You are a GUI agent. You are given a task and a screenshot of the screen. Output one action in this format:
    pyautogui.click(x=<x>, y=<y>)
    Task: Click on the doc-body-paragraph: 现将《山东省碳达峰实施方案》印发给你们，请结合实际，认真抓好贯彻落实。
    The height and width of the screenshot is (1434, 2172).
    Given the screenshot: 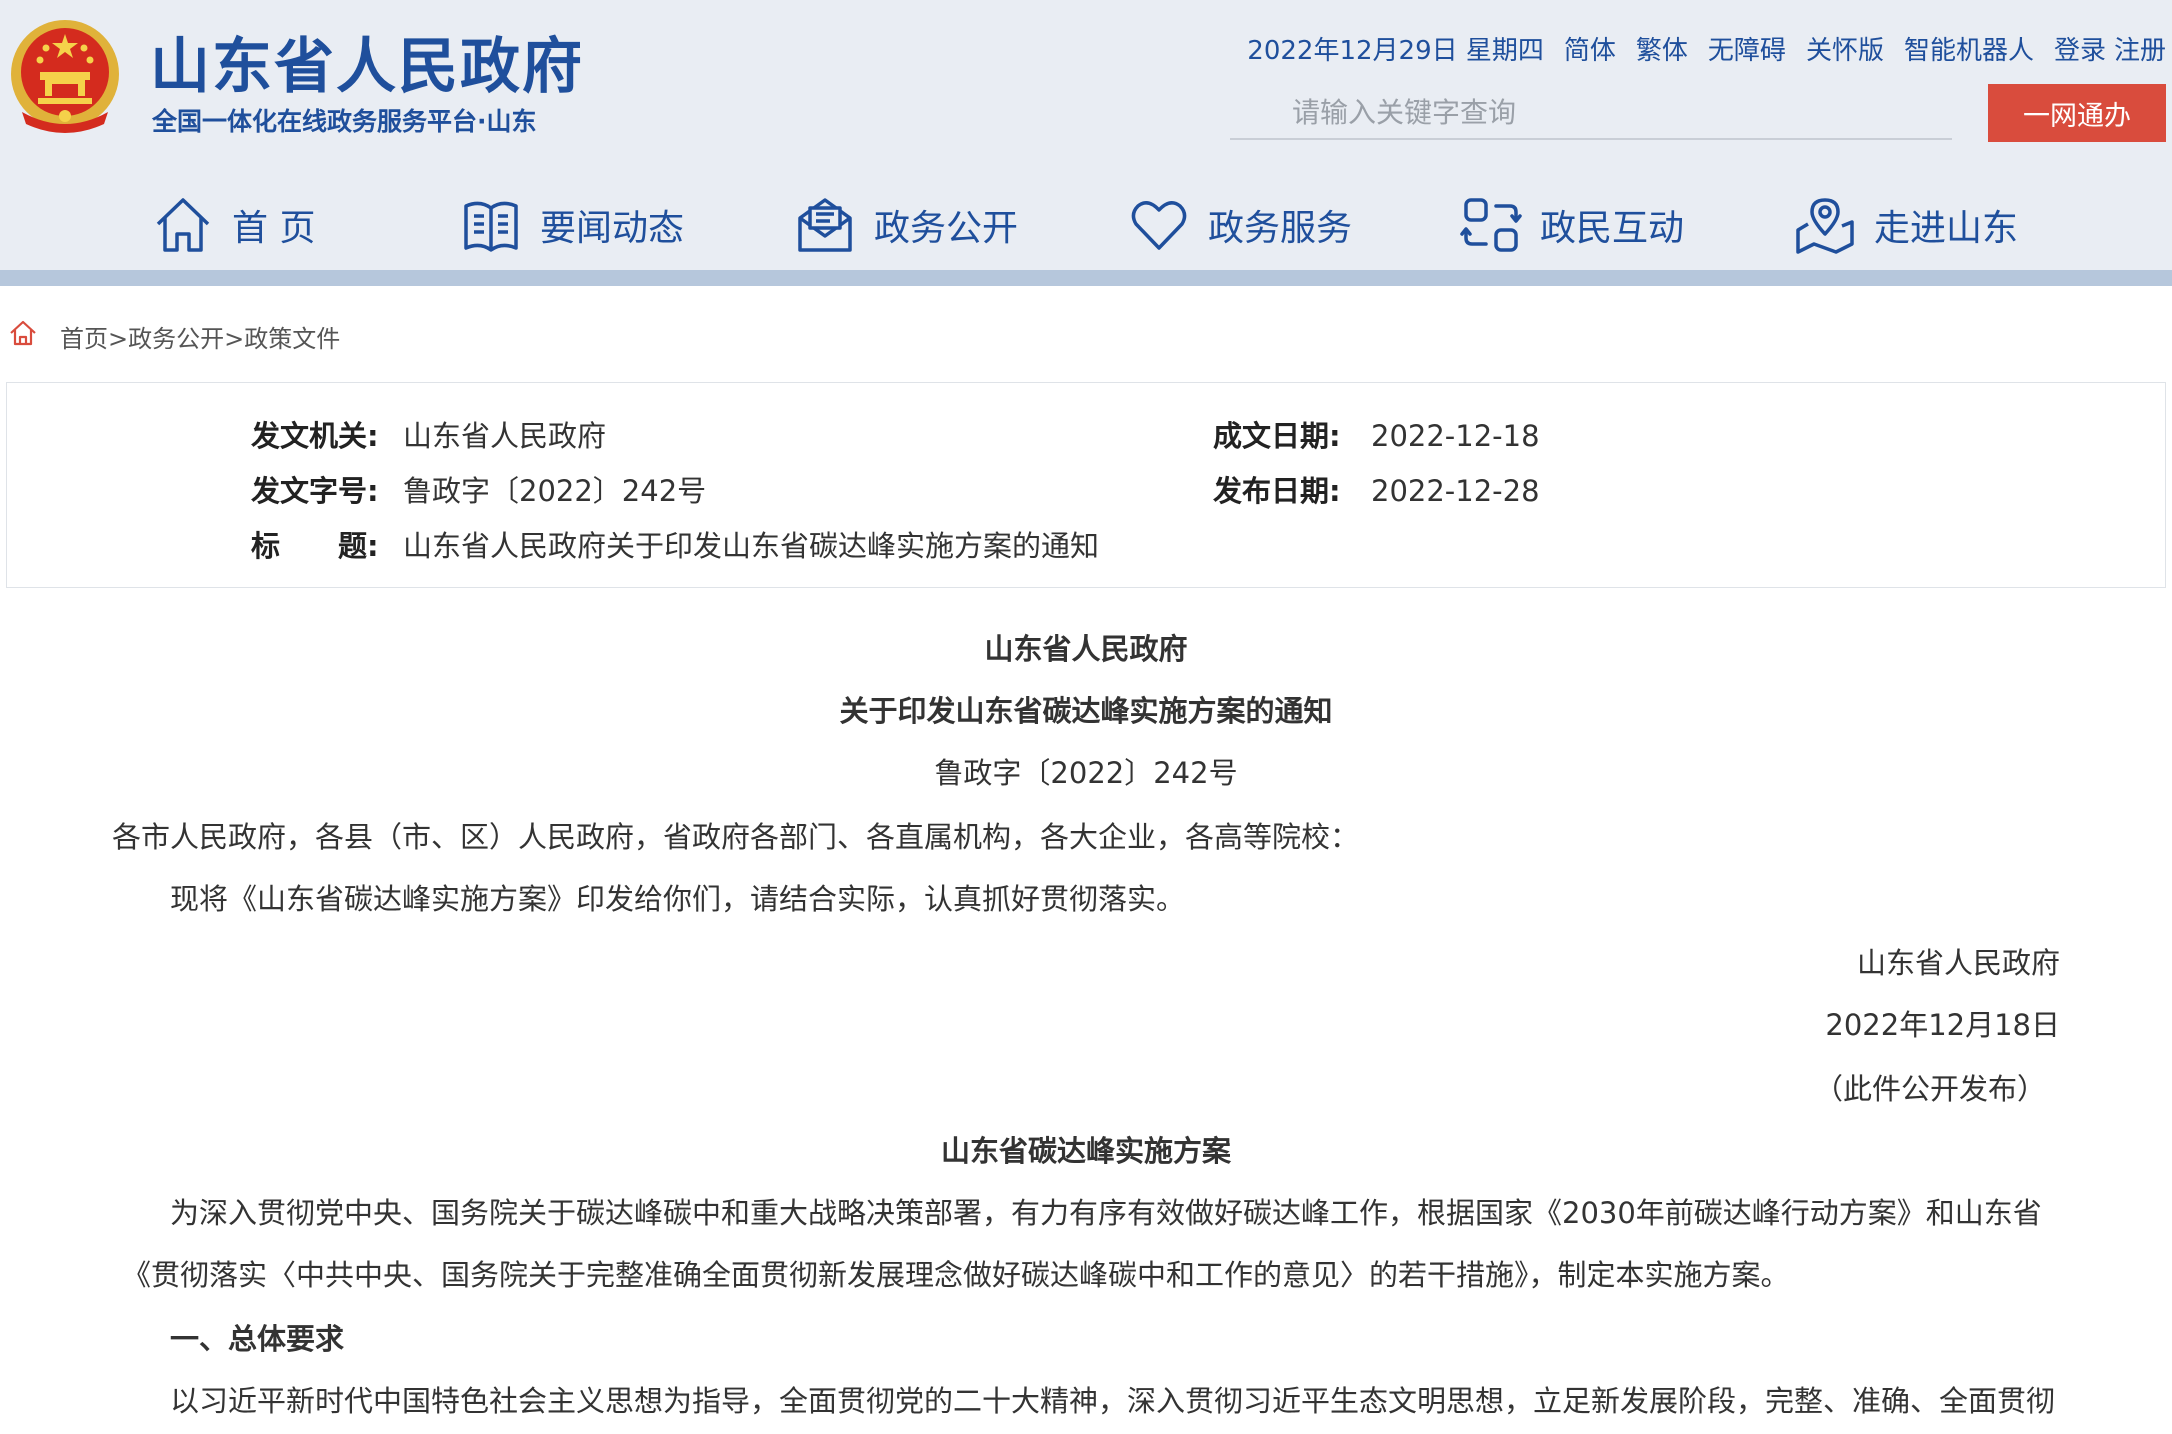 What is the action you would take?
    pyautogui.click(x=678, y=899)
    